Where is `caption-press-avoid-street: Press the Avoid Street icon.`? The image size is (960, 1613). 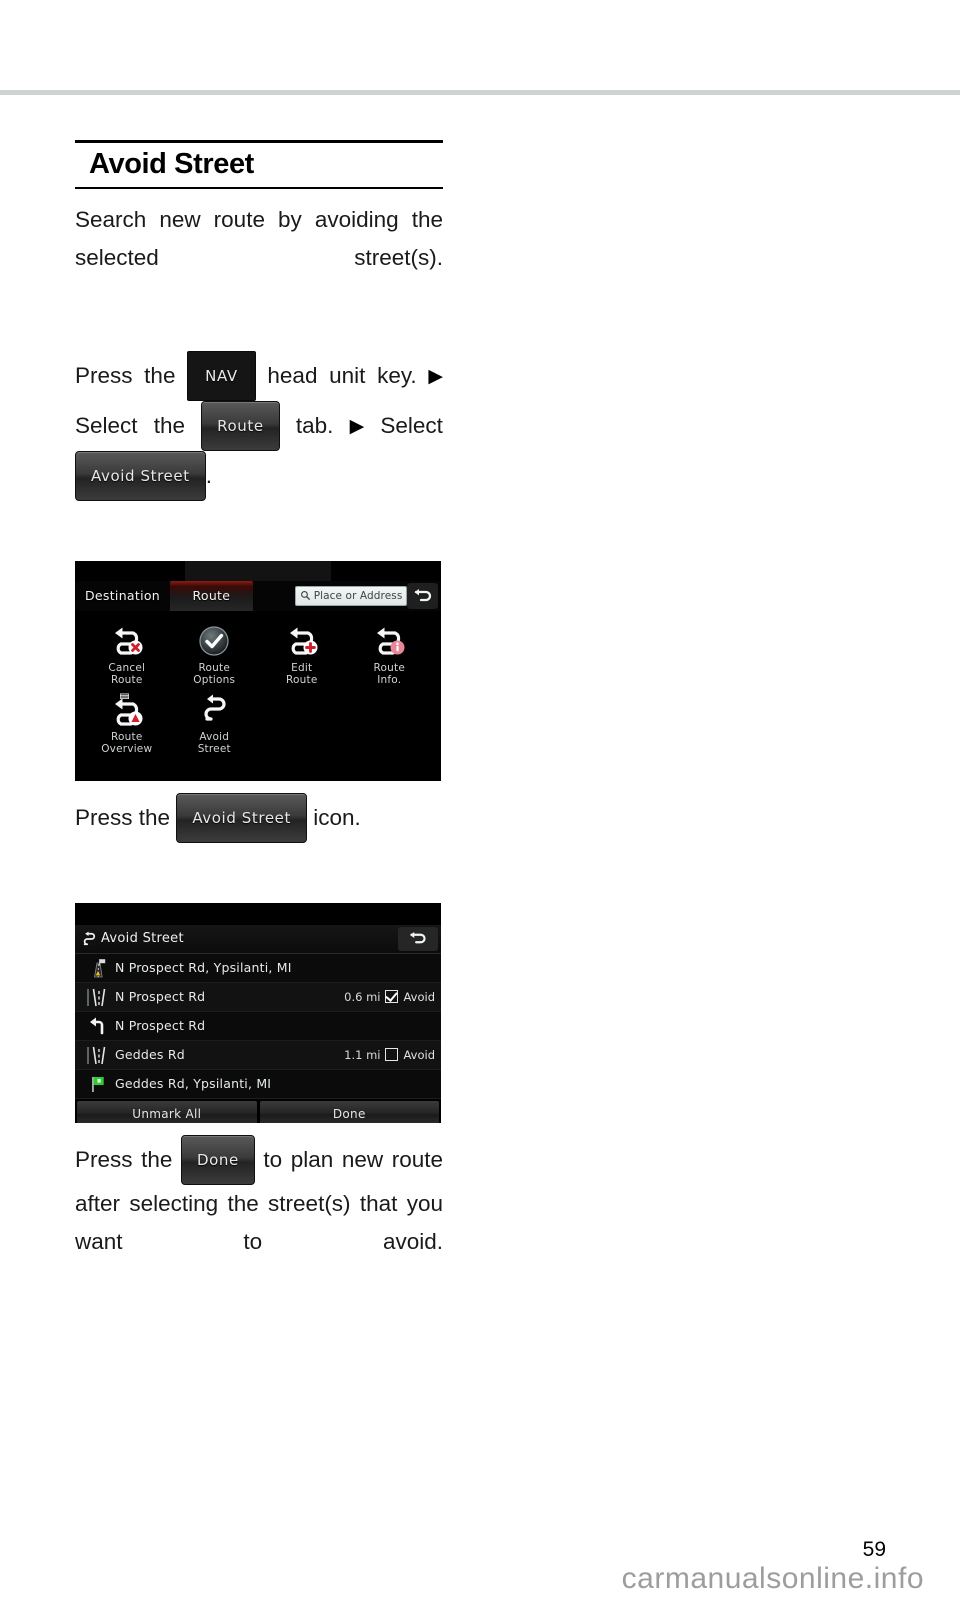 caption-press-avoid-street: Press the Avoid Street icon. is located at coordinates (259, 836).